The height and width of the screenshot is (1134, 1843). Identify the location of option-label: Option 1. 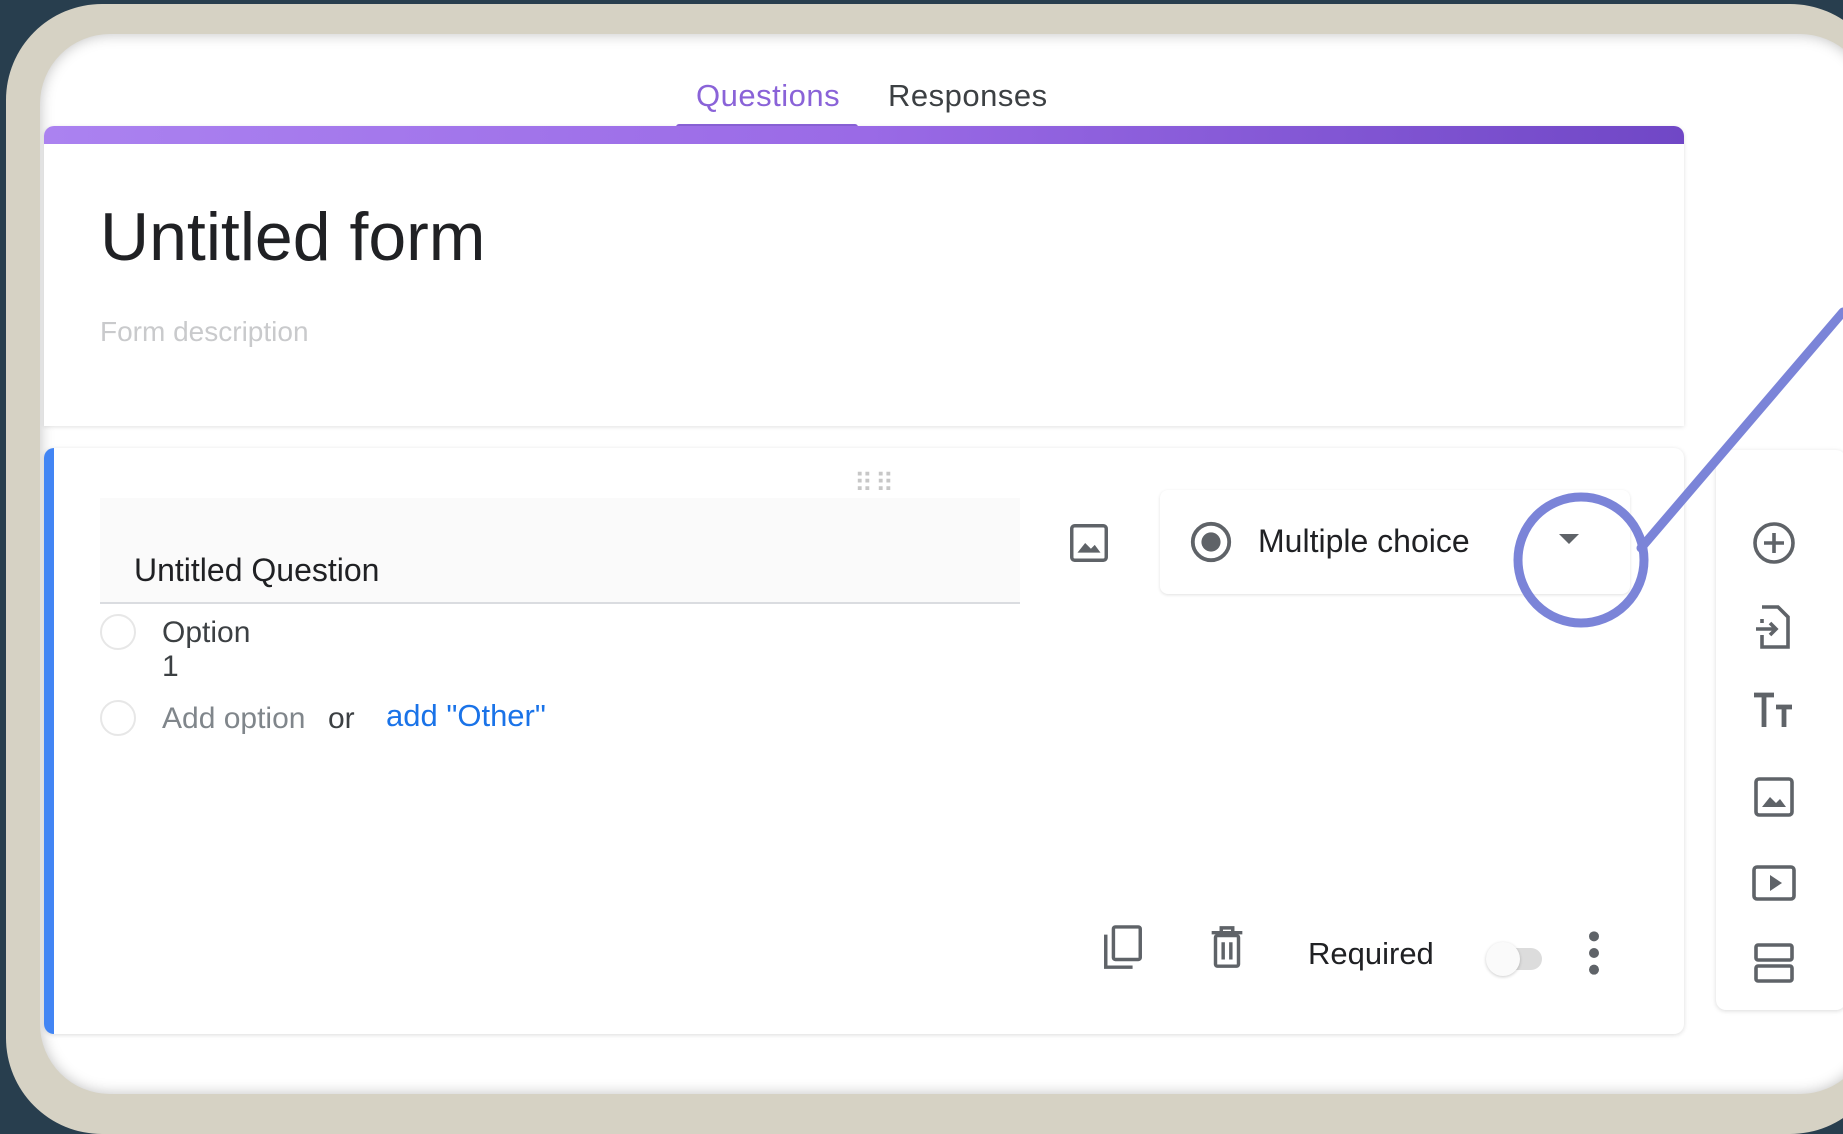
(206, 650).